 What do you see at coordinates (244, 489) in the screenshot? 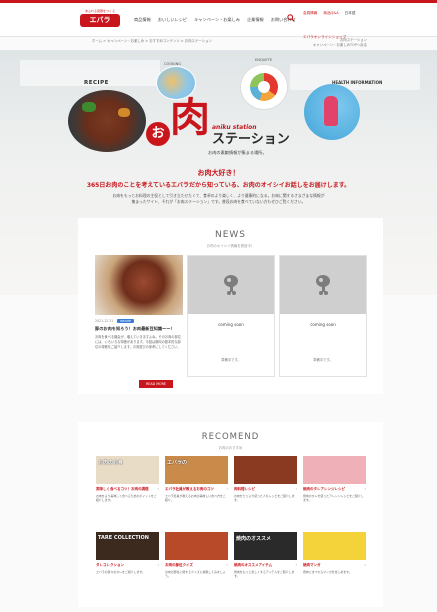
I see `recommend-card-title: 肉料理レシピ` at bounding box center [244, 489].